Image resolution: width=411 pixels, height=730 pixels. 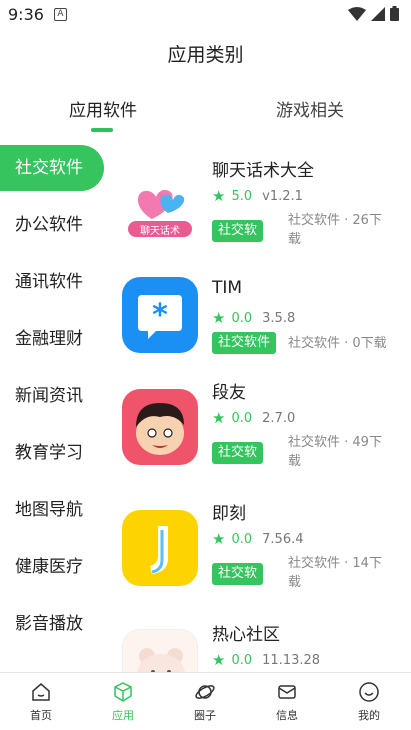 What do you see at coordinates (287, 715) in the screenshot?
I see `nav-label: 信息` at bounding box center [287, 715].